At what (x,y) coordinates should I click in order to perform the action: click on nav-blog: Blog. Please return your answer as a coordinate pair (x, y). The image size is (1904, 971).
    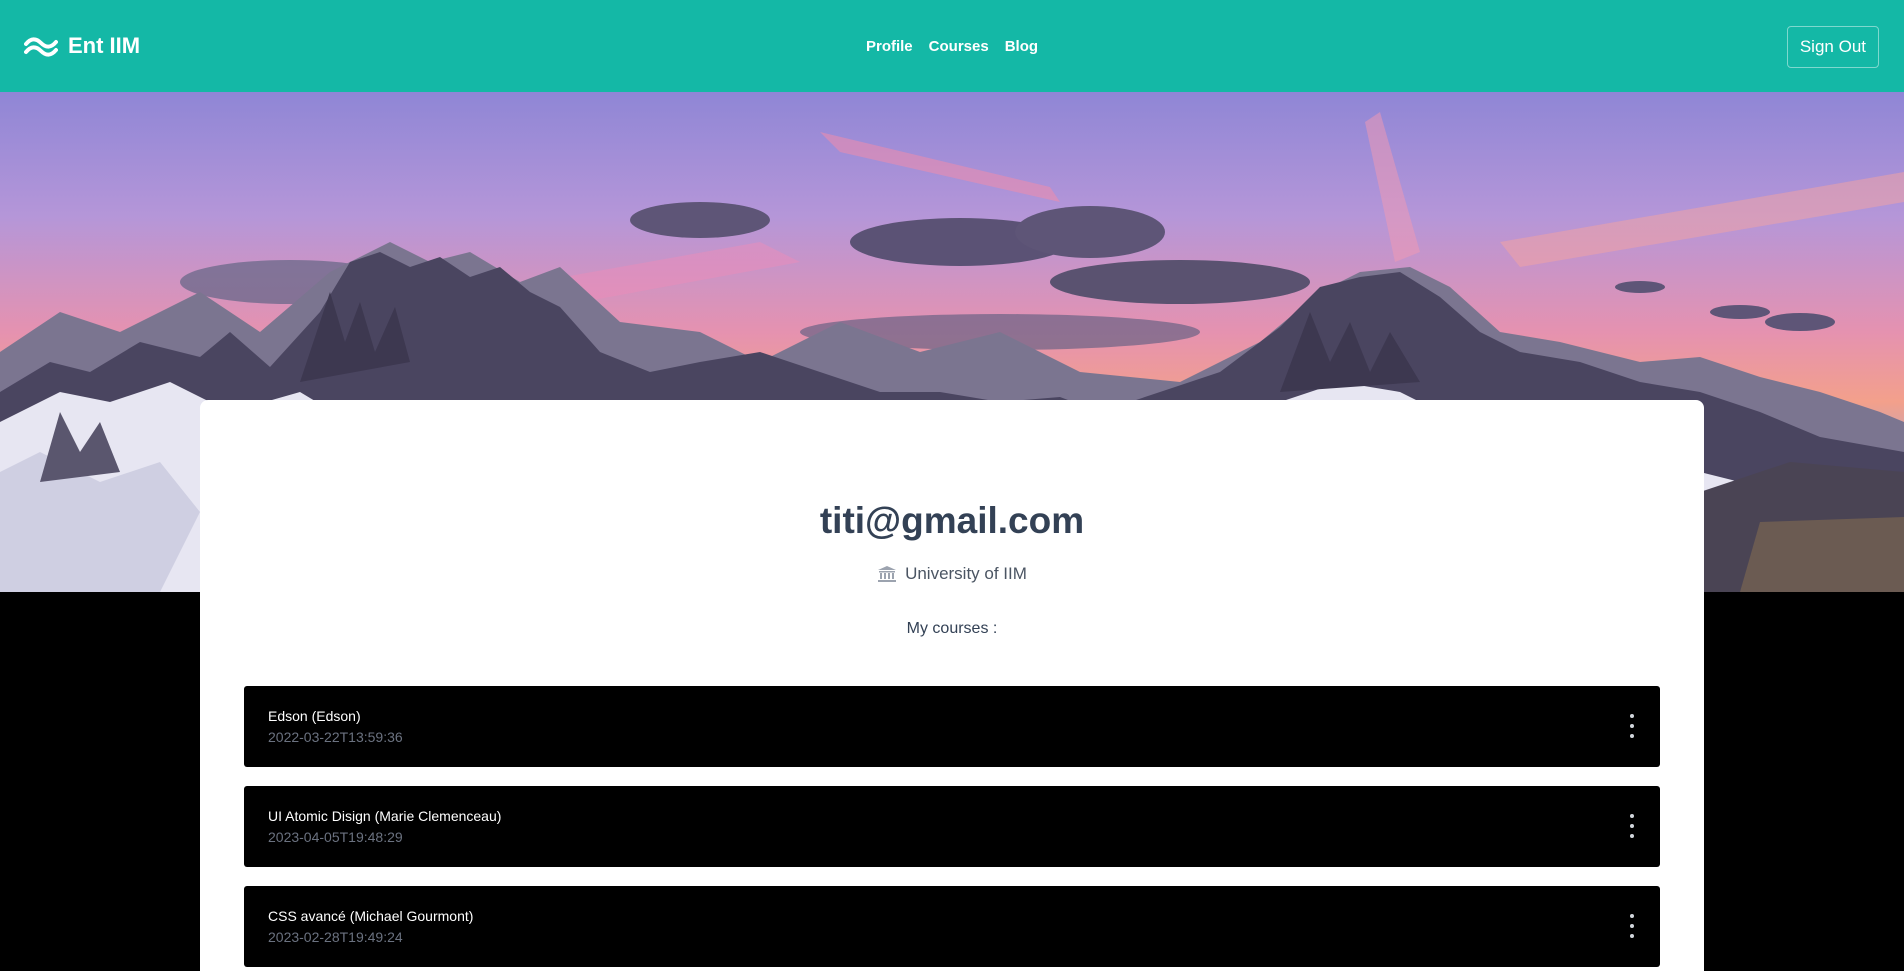
    Looking at the image, I should click on (1021, 46).